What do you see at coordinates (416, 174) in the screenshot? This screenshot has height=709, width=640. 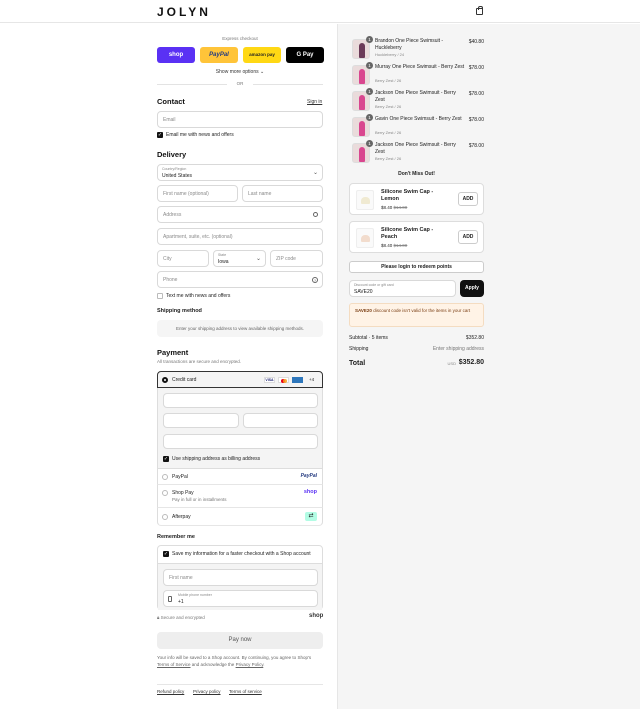 I see `dont-miss-heading: Don't Miss Out!` at bounding box center [416, 174].